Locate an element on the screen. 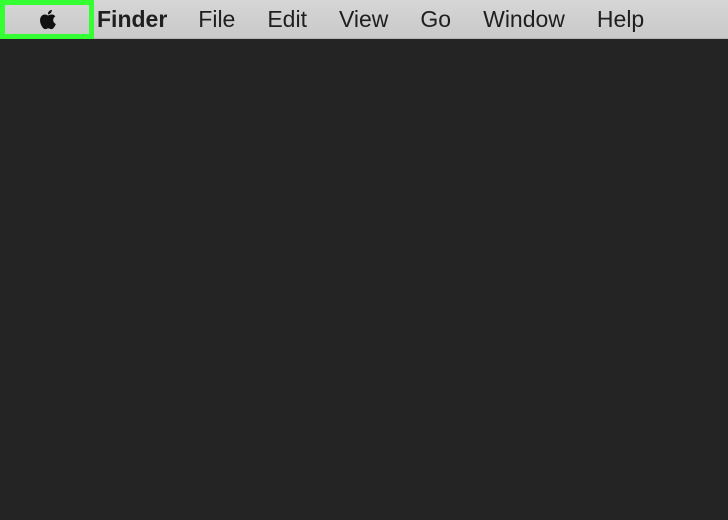  menu-bar: Finder File Edit View Go Window Help is located at coordinates (364, 19).